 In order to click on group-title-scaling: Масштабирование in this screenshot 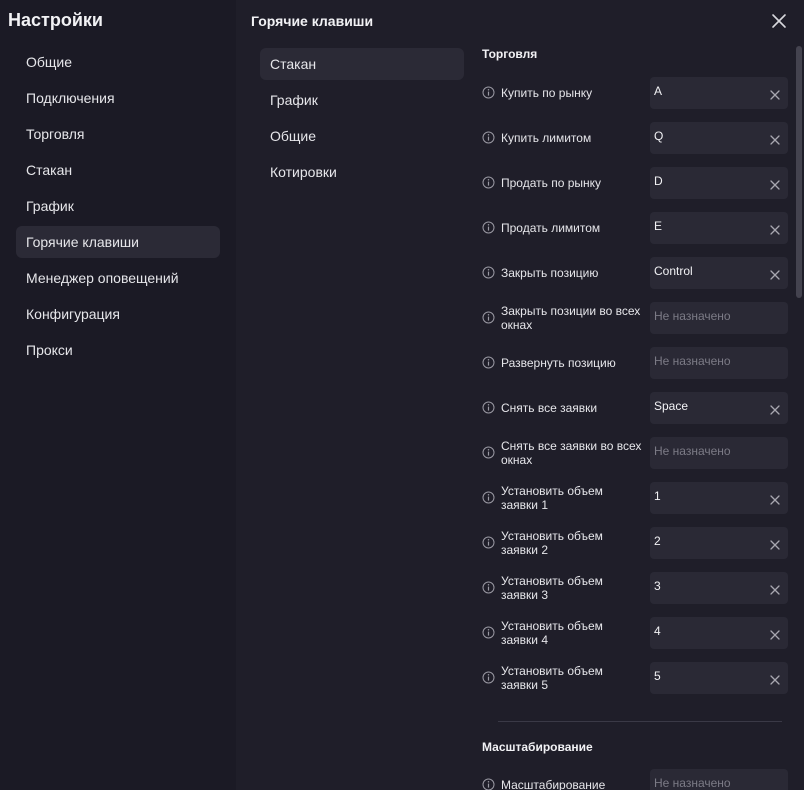, I will do `click(537, 747)`.